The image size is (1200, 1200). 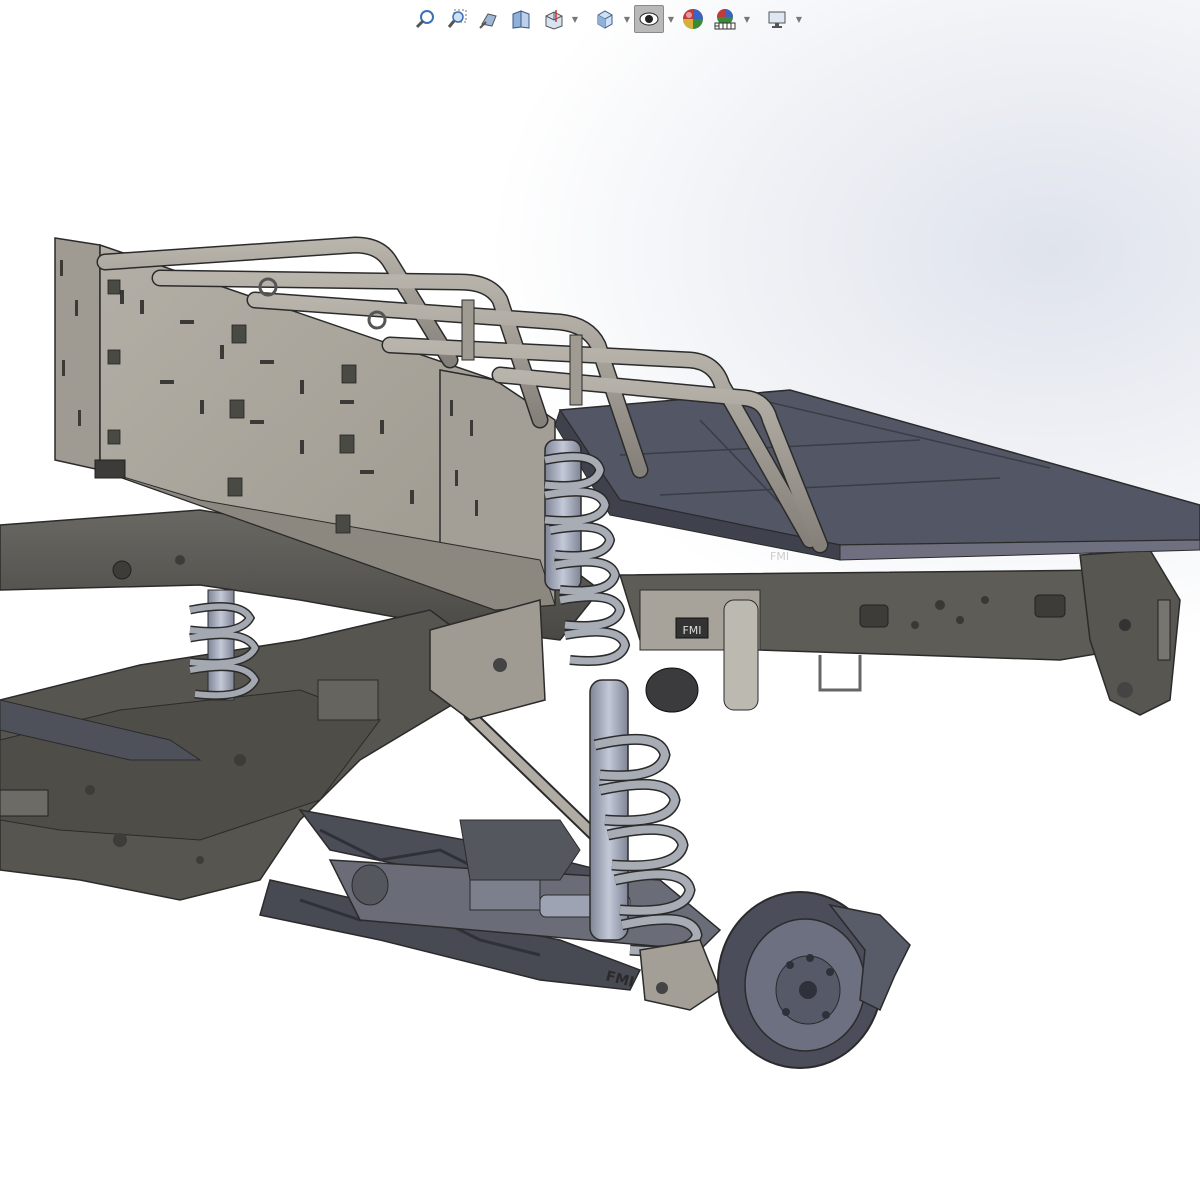 I want to click on view-orientation-button, so click(x=605, y=19).